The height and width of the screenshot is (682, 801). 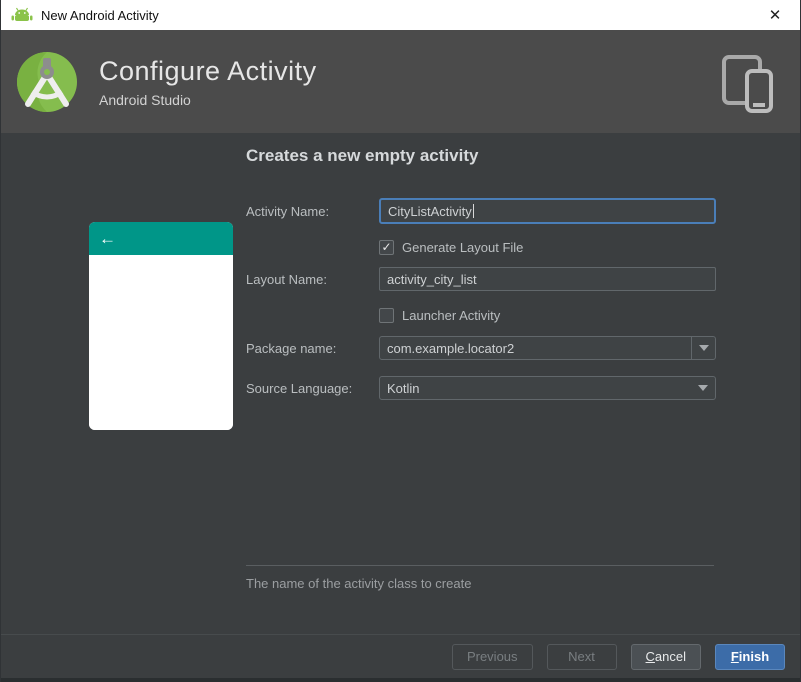 I want to click on window-bottom-edge, so click(x=400, y=680).